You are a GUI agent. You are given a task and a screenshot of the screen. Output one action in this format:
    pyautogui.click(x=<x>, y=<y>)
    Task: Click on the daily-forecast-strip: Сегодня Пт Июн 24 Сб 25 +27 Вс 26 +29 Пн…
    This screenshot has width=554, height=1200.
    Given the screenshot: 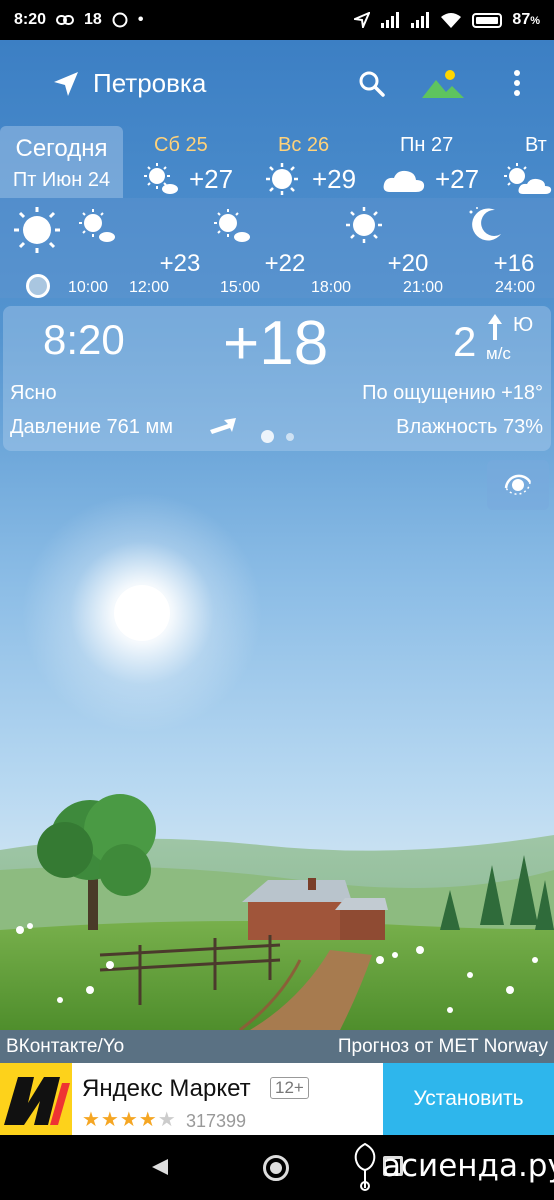 What is the action you would take?
    pyautogui.click(x=277, y=162)
    